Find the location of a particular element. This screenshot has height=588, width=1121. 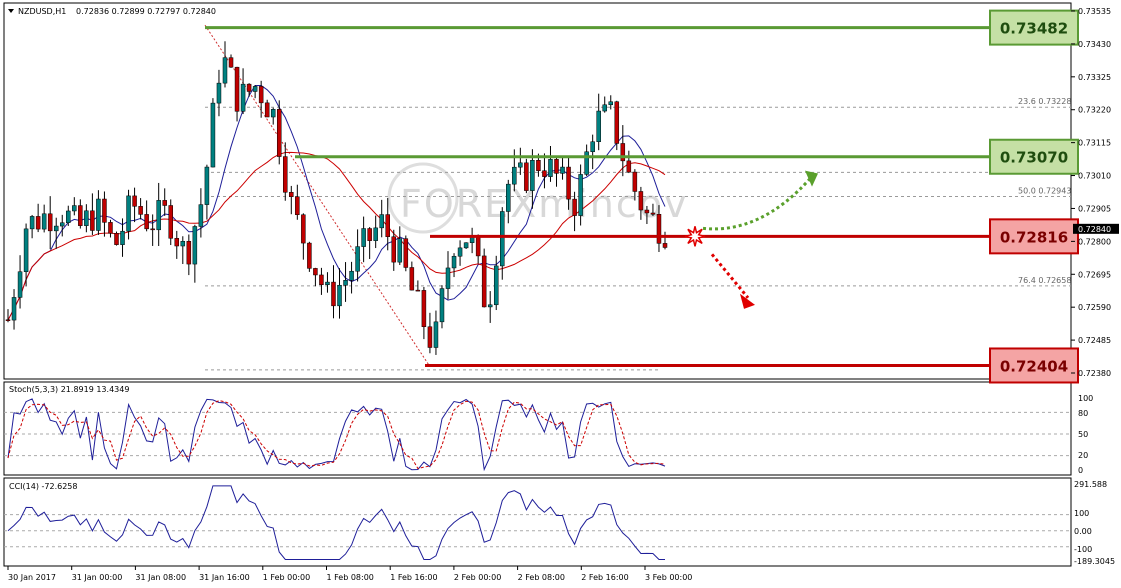

price-tick-label: 0.72800 is located at coordinates (1094, 241).